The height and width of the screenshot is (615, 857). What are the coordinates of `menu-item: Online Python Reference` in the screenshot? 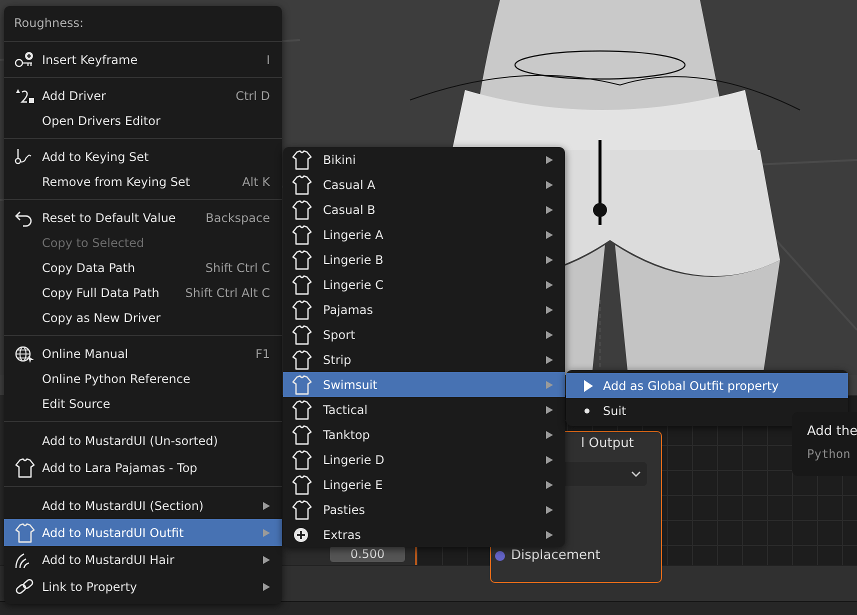 It's located at (143, 378).